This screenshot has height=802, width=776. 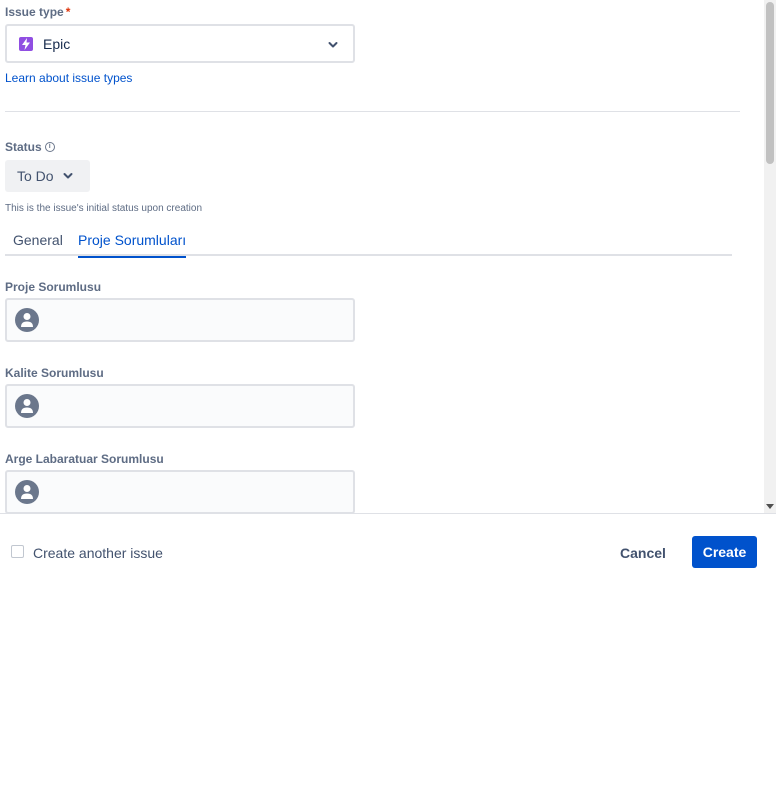 What do you see at coordinates (132, 245) in the screenshot?
I see `tab-proje-sorumlulari: Proje Sorumluları` at bounding box center [132, 245].